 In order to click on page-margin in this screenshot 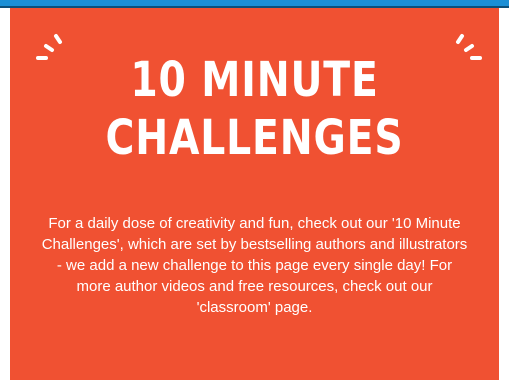, I will do `click(504, 194)`.